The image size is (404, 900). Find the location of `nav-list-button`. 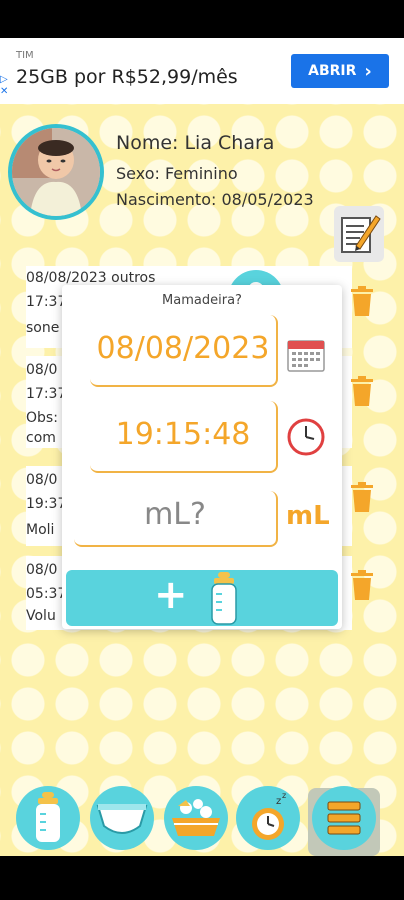

nav-list-button is located at coordinates (344, 818).